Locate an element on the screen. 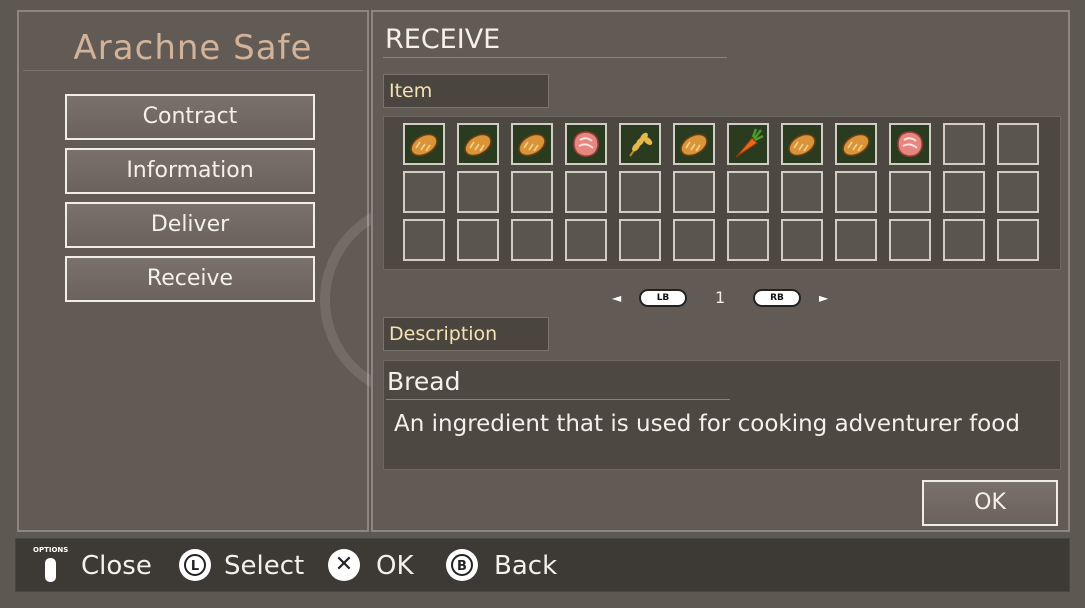 The height and width of the screenshot is (608, 1085). controls-hint-bar: OPTIONS Close L Select ✕ OK B Back is located at coordinates (542, 565).